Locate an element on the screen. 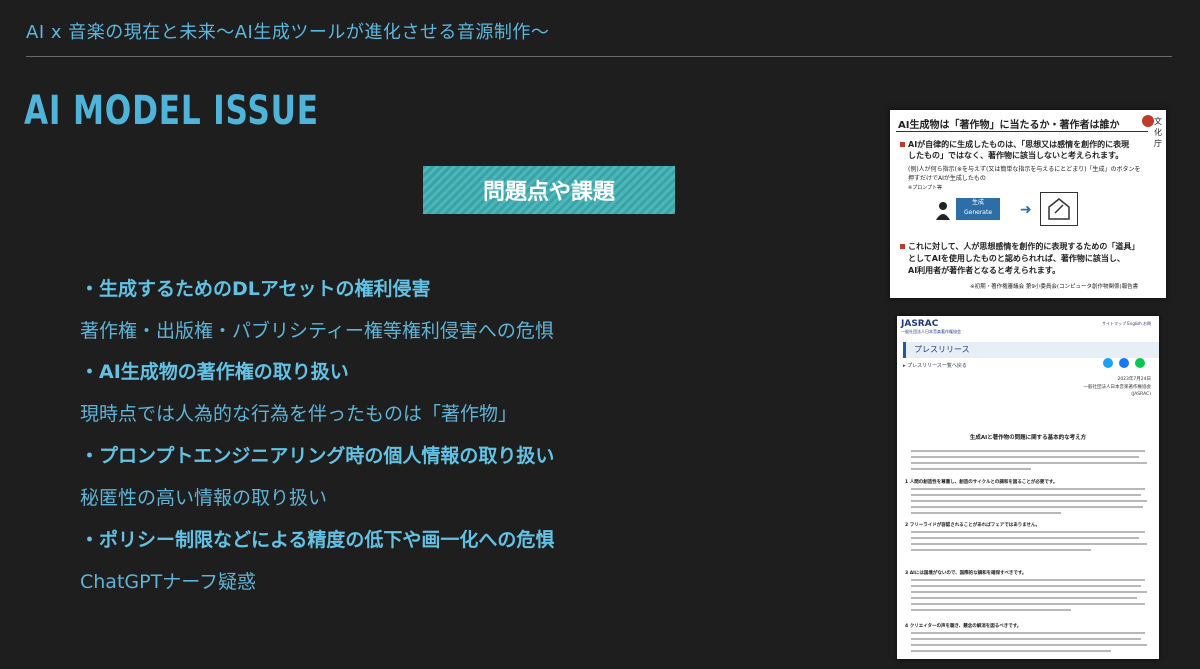  press-section-1: 1 人間の創造性を尊重し、創造のサイクルとの調和を図ることが必要です。 is located at coordinates (981, 482).